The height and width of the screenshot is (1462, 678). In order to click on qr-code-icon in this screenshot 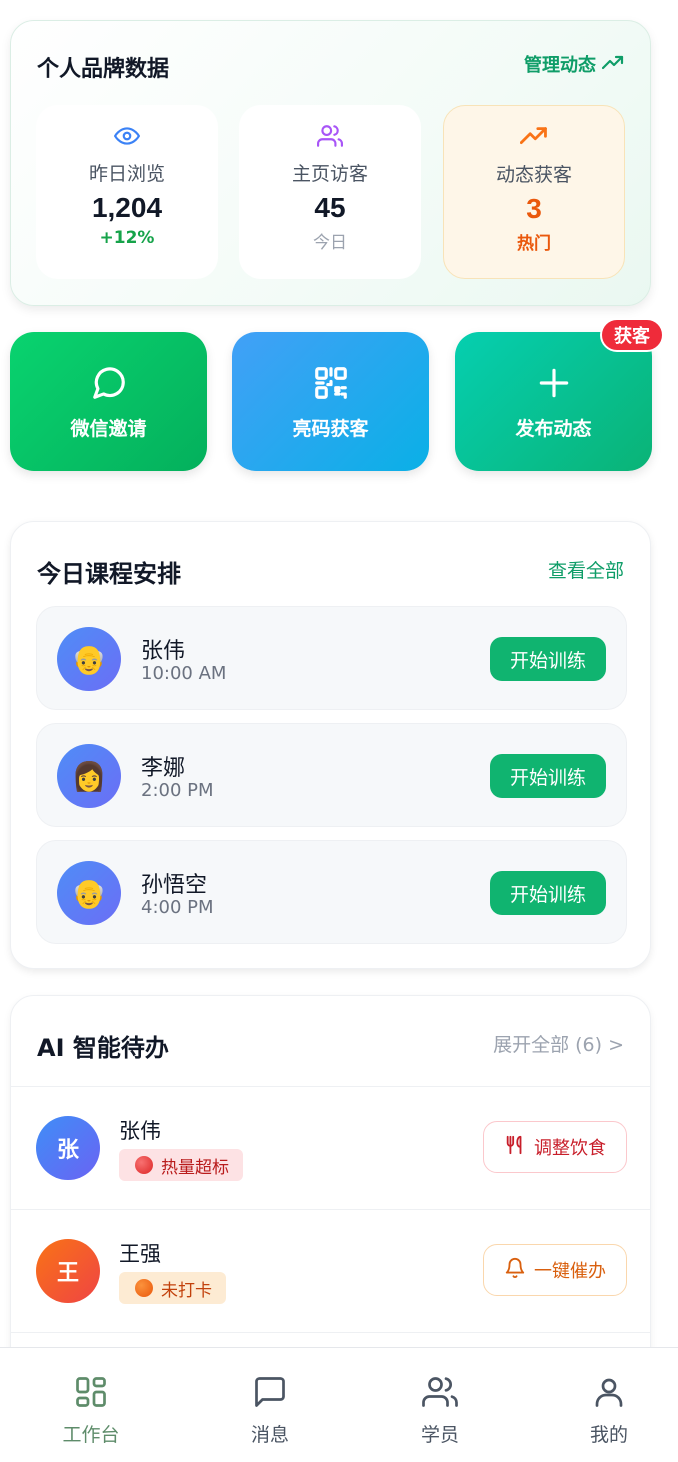, I will do `click(330, 383)`.